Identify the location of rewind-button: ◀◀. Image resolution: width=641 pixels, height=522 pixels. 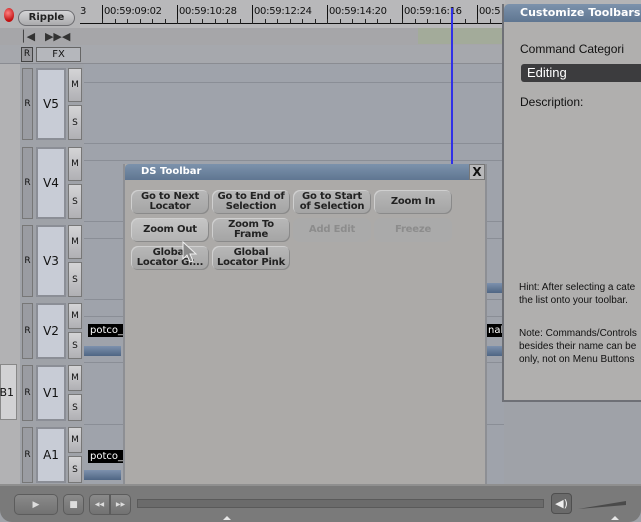
(99, 504).